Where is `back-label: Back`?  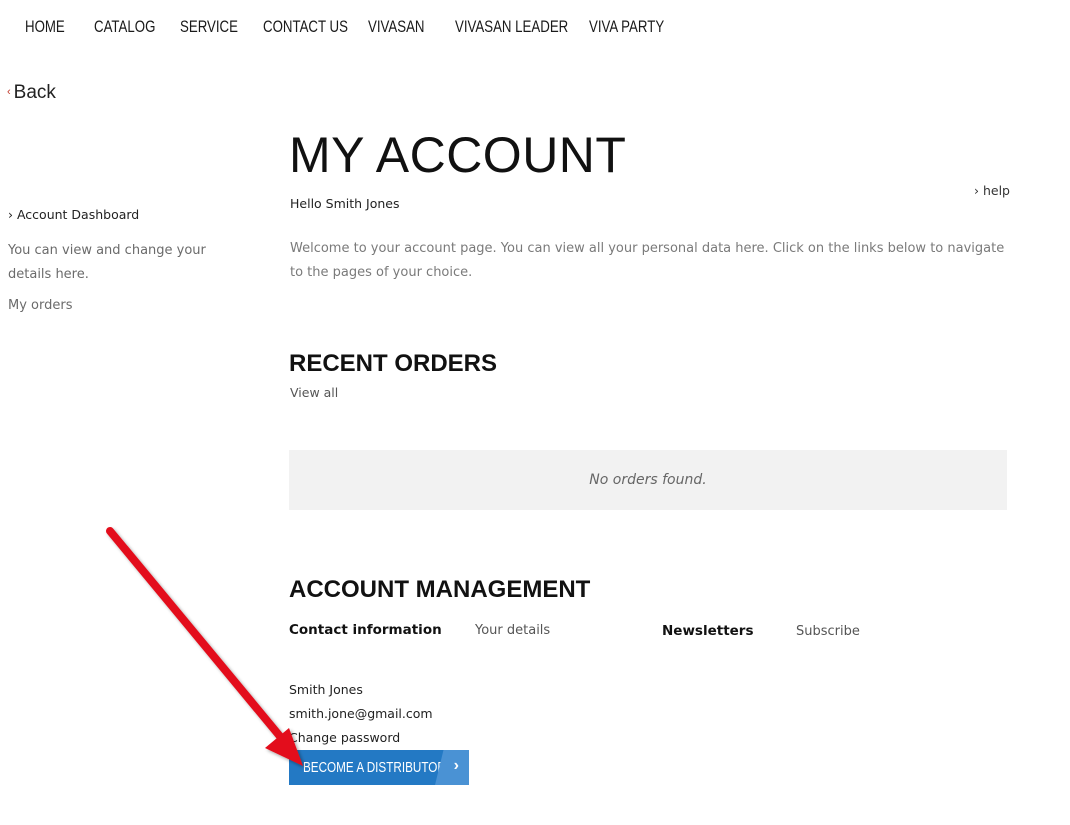 back-label: Back is located at coordinates (34, 92).